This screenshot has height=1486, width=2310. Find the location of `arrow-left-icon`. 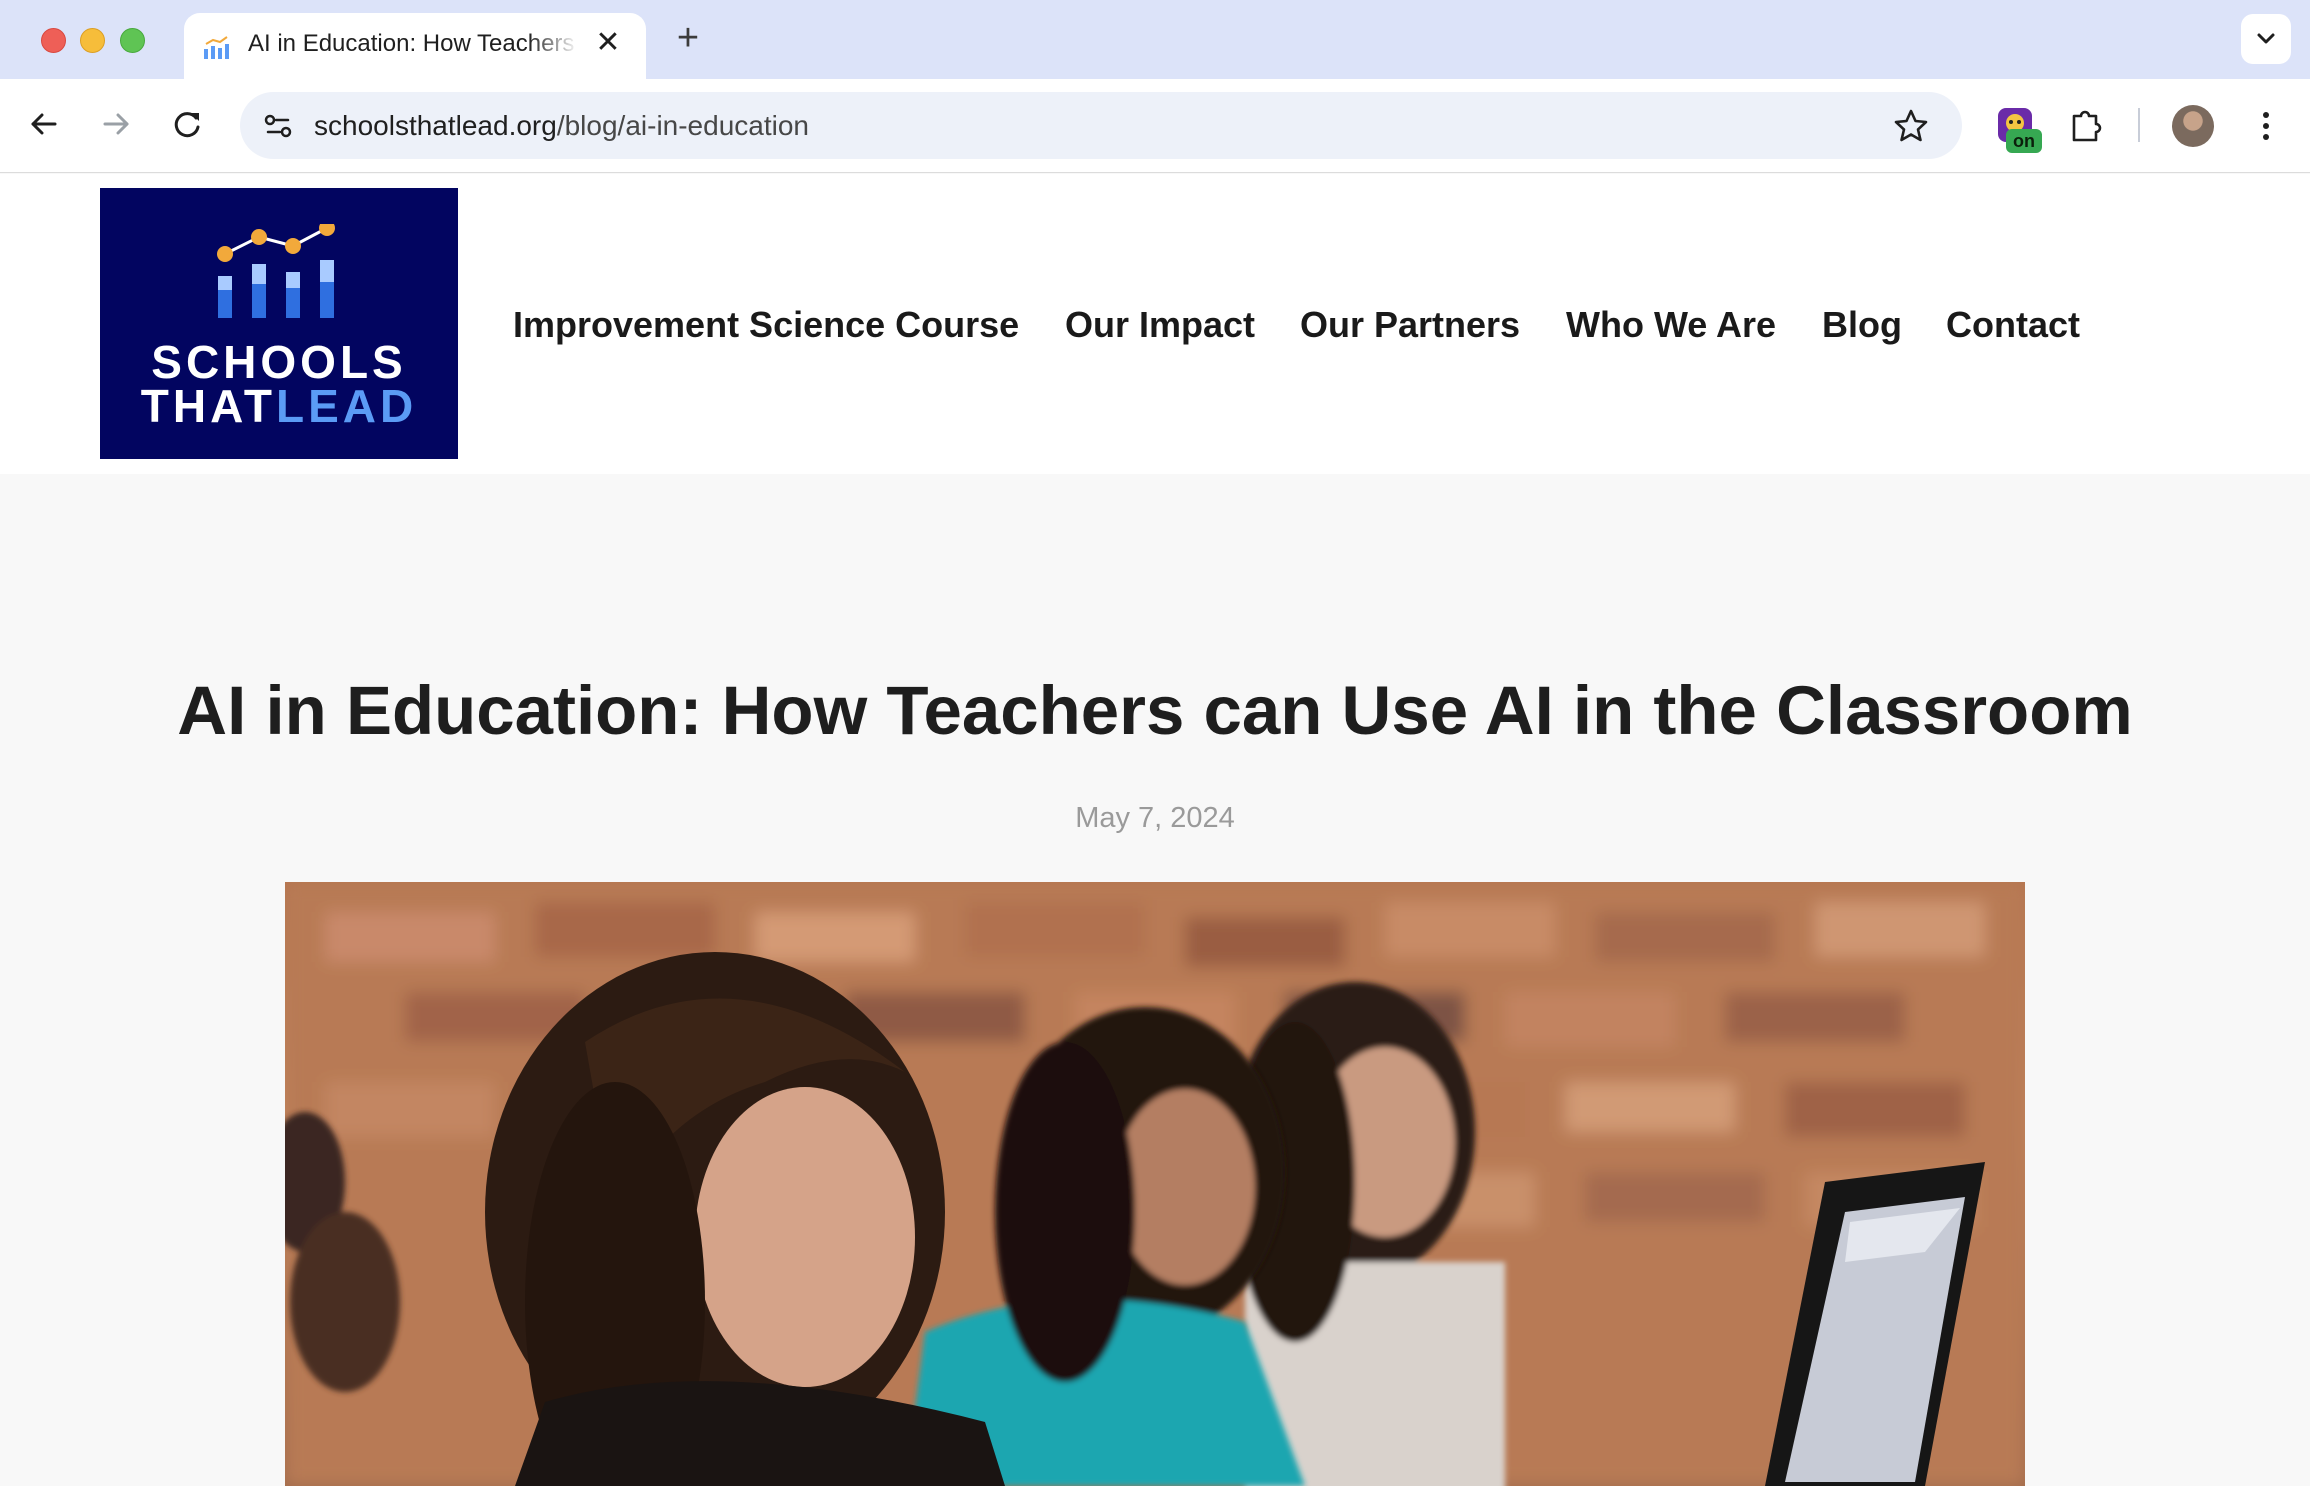

arrow-left-icon is located at coordinates (44, 124).